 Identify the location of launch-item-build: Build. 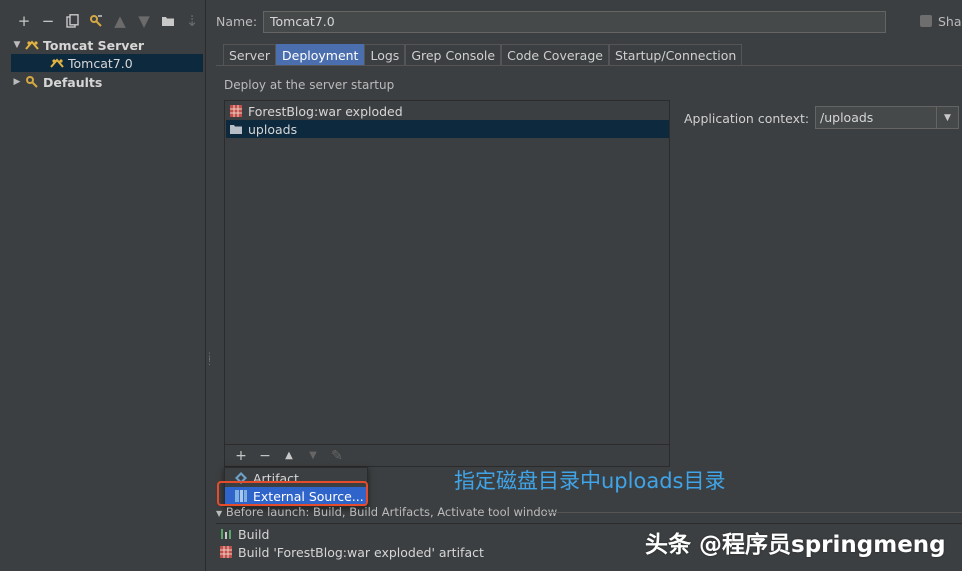
(243, 534).